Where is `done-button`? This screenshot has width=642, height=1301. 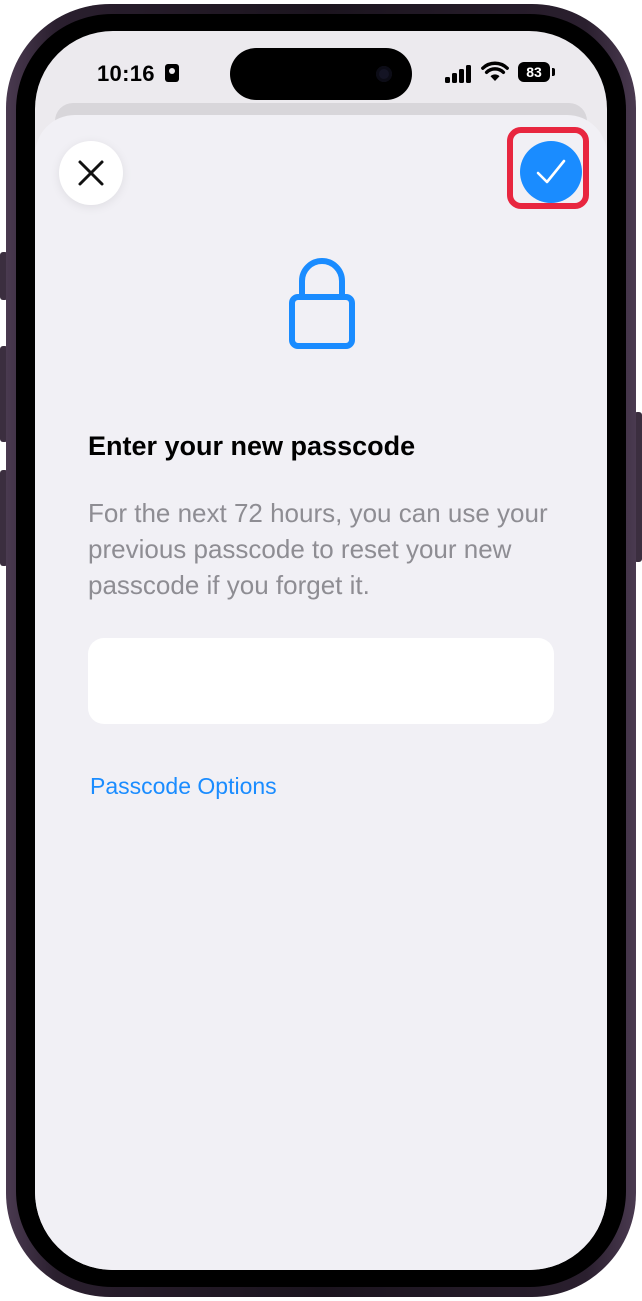 done-button is located at coordinates (551, 172).